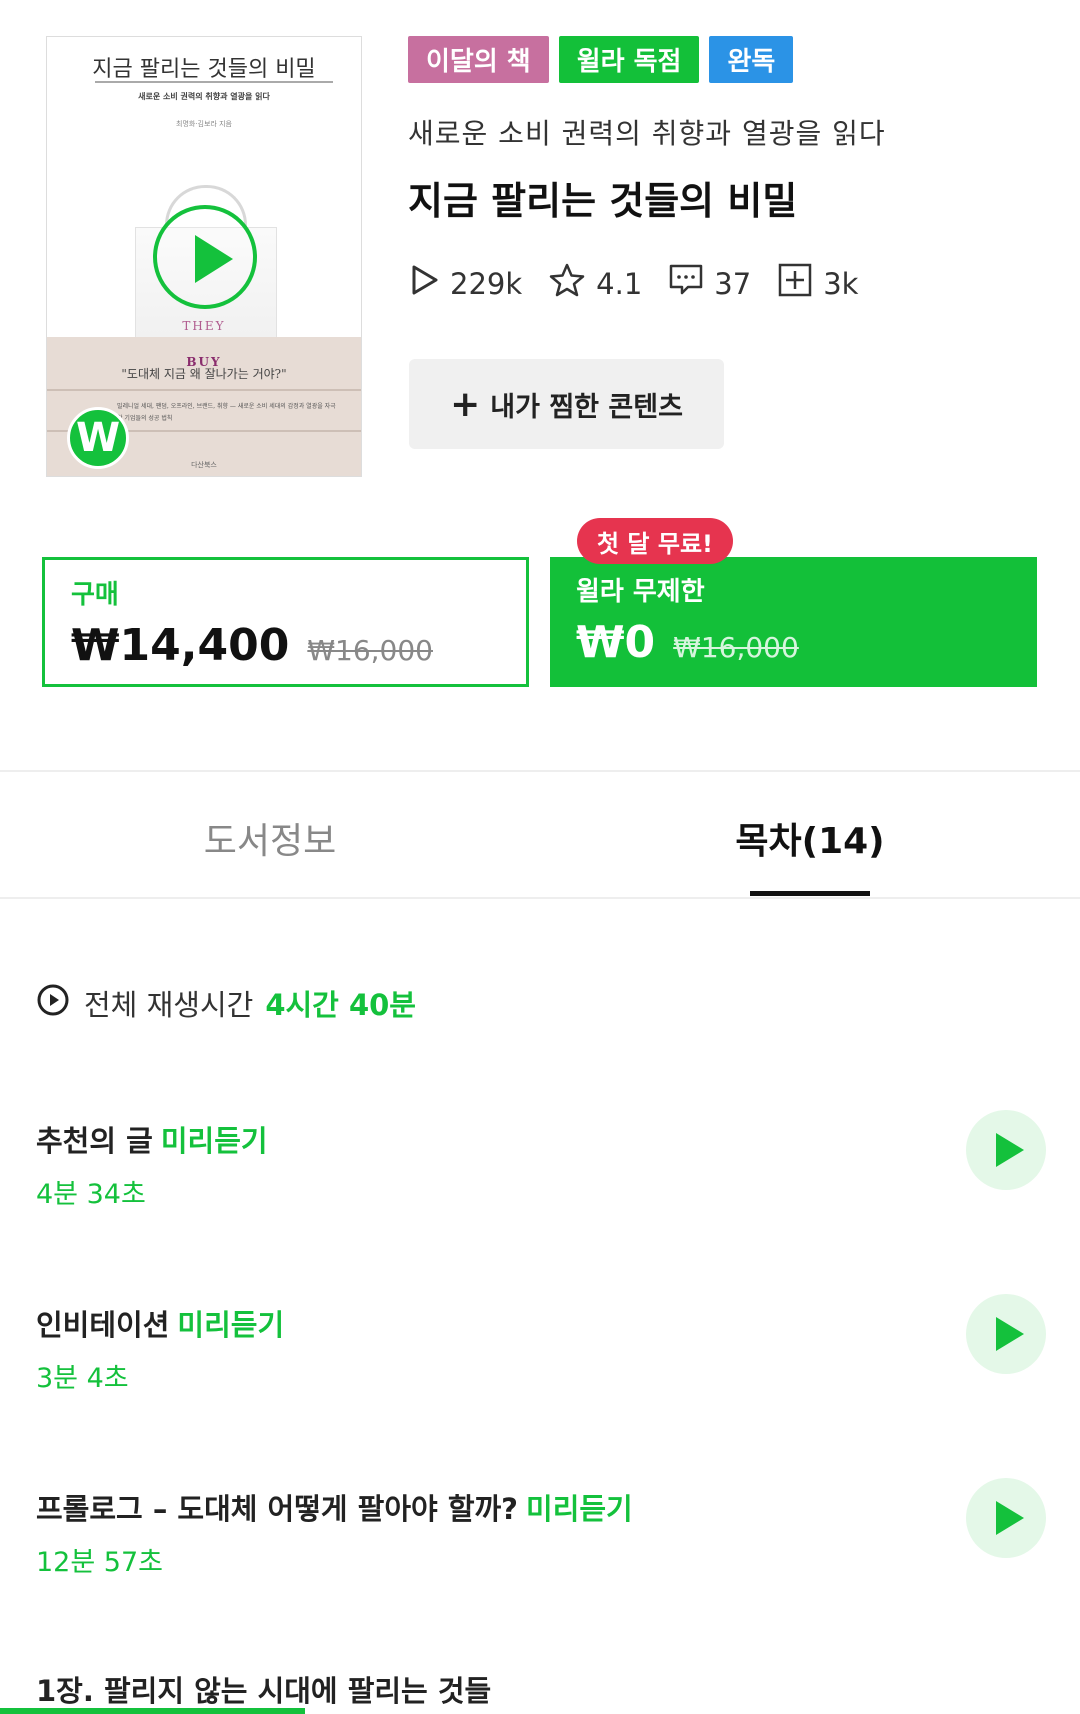  What do you see at coordinates (810, 838) in the screenshot?
I see `tab-table-of-contents: 목차(14)` at bounding box center [810, 838].